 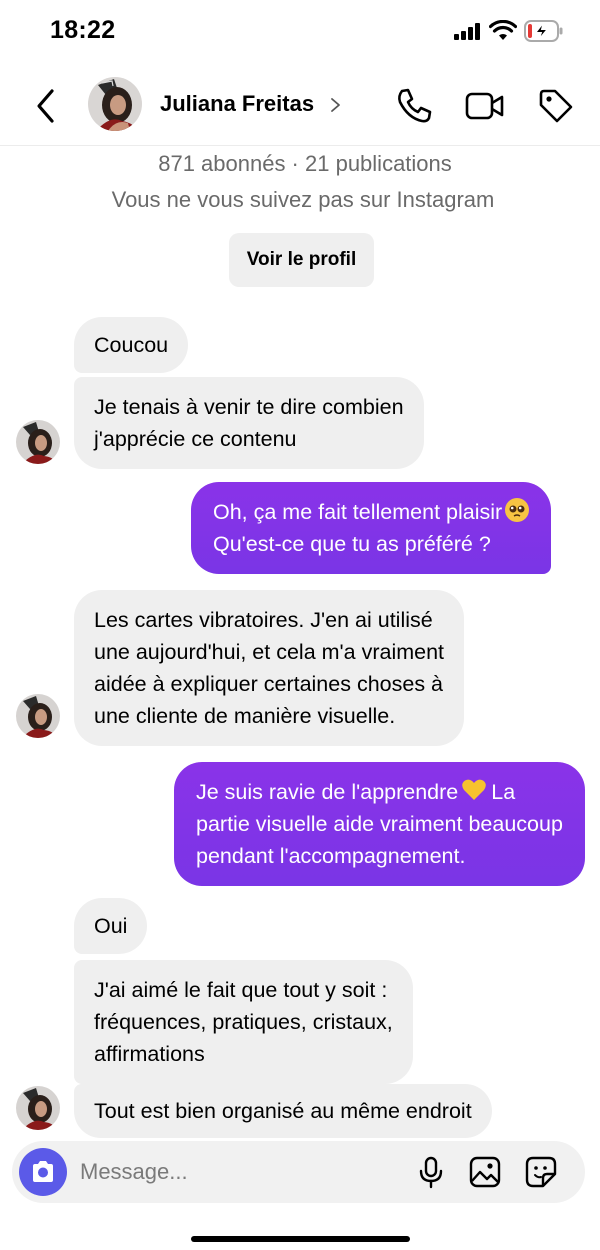 I want to click on yellow-heart-emoji-icon, so click(x=474, y=790).